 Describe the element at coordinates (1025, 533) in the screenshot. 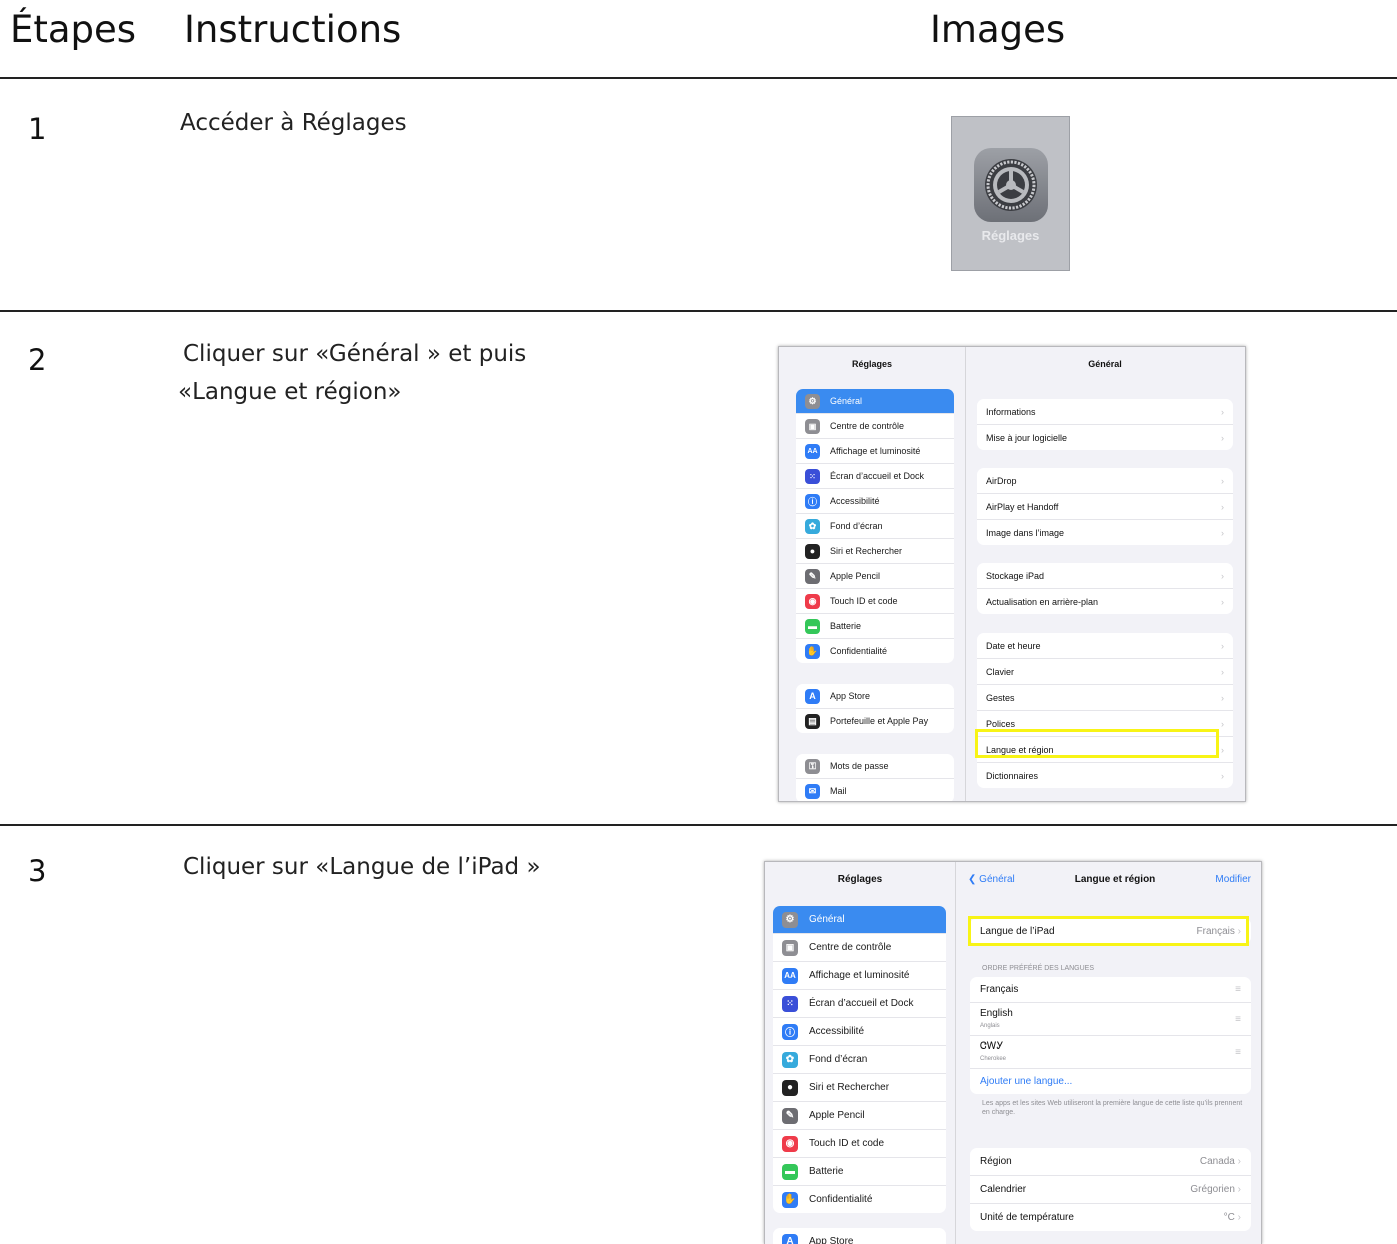

I see `row-label: Image dans l’image` at that location.